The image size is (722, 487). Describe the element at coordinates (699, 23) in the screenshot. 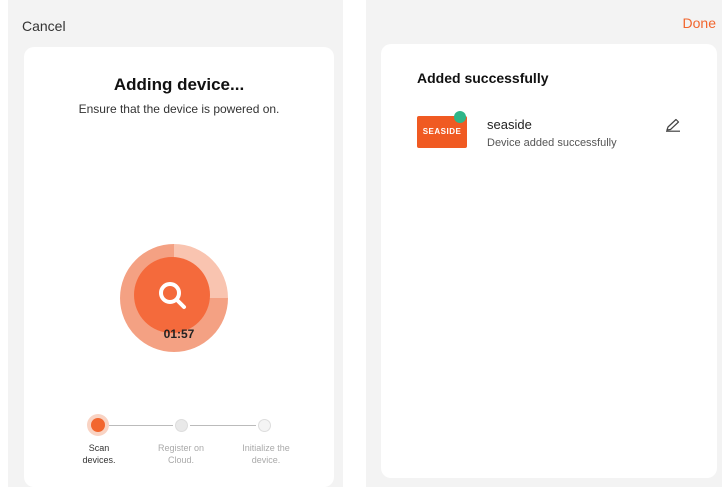

I see `done-button: Done` at that location.